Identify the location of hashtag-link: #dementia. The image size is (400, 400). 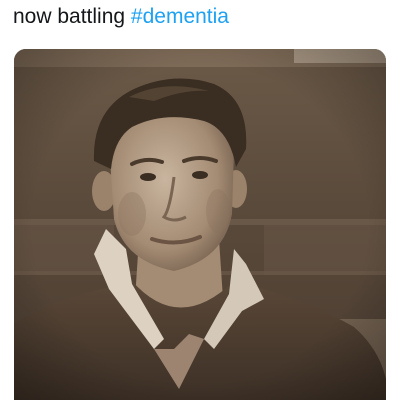
(180, 16).